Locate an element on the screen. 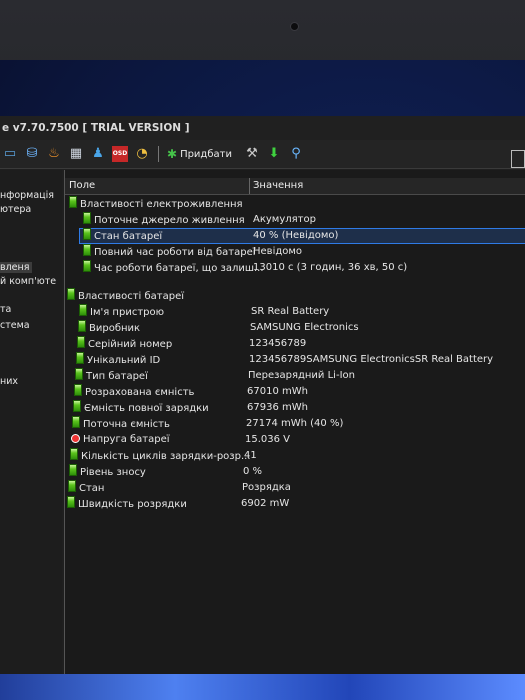  row-value: 123456789 is located at coordinates (278, 343).